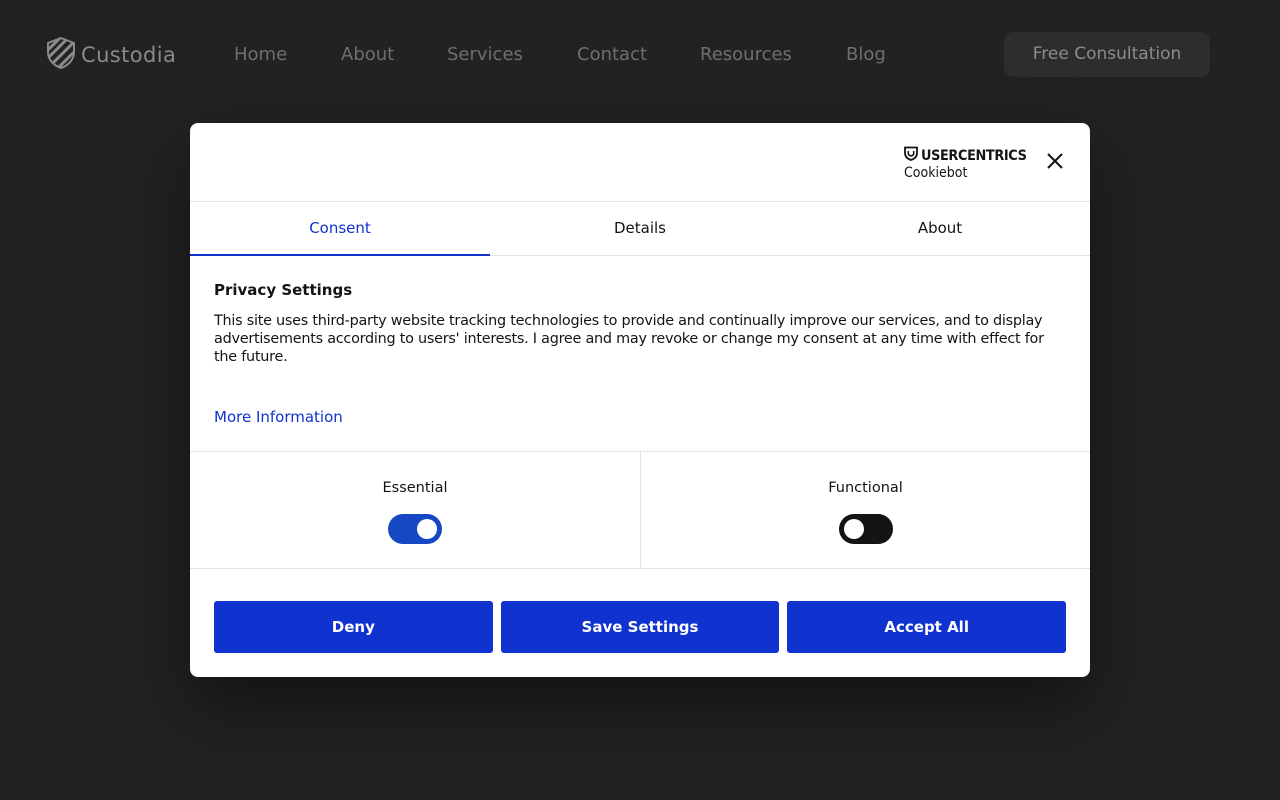 Image resolution: width=1280 pixels, height=800 pixels. What do you see at coordinates (278, 417) in the screenshot?
I see `more-information-link: More Information` at bounding box center [278, 417].